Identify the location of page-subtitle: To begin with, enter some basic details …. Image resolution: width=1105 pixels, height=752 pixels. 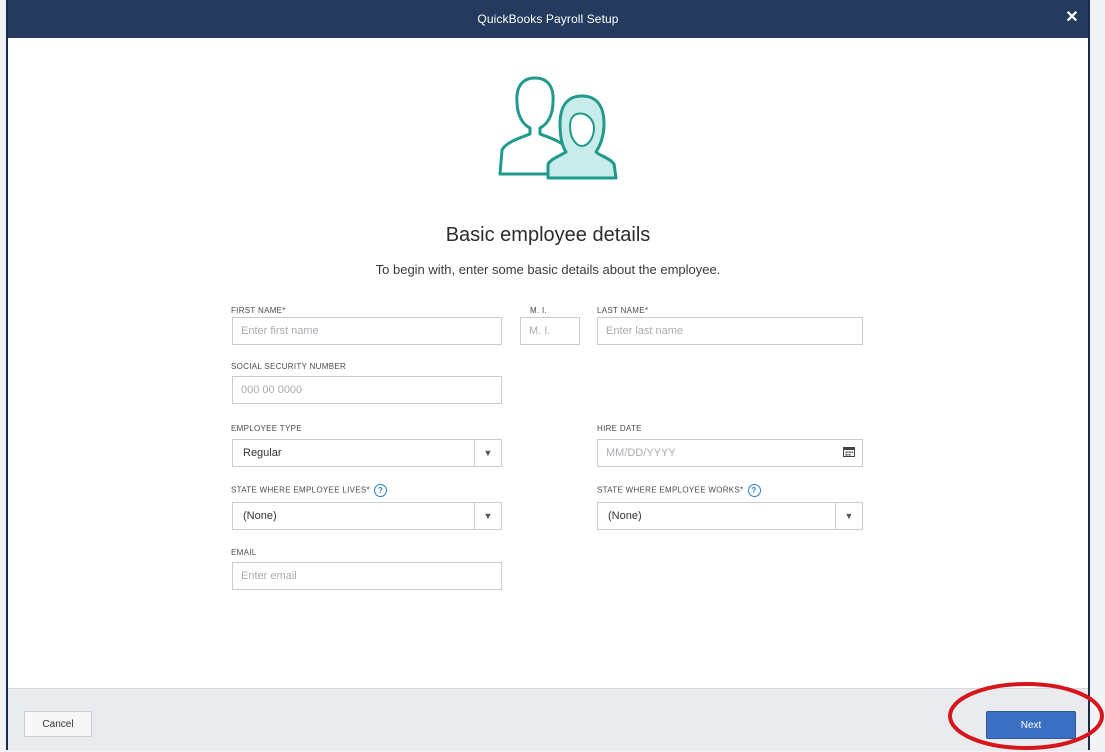
(548, 269).